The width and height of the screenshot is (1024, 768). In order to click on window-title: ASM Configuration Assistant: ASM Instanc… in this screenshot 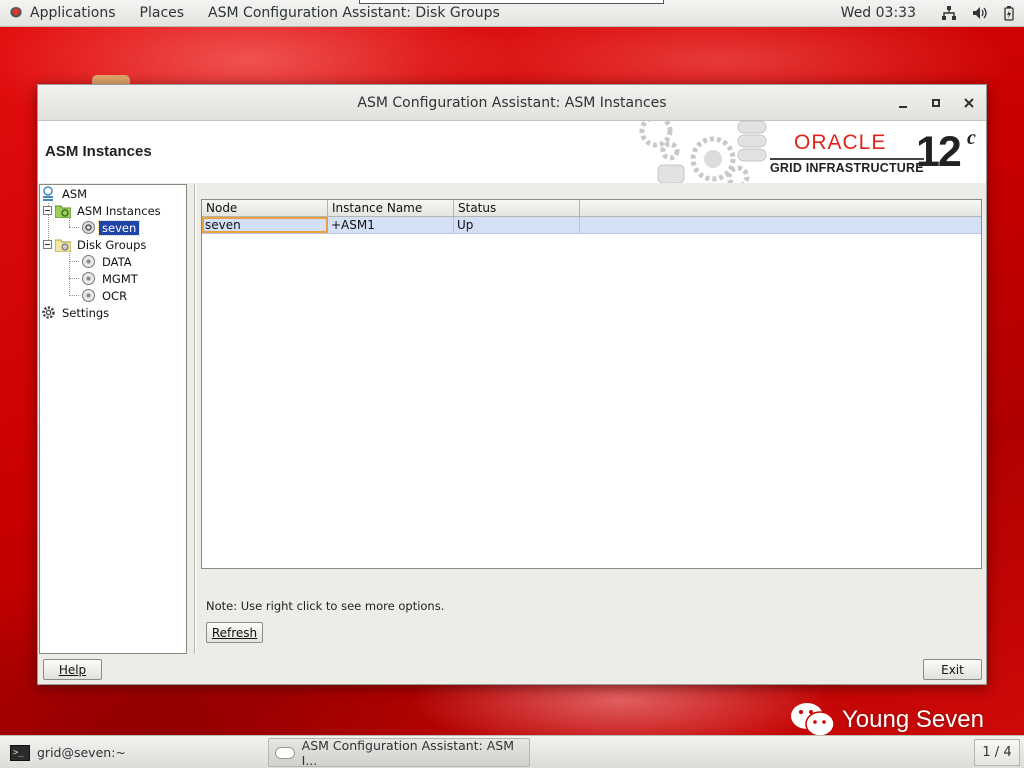, I will do `click(512, 102)`.